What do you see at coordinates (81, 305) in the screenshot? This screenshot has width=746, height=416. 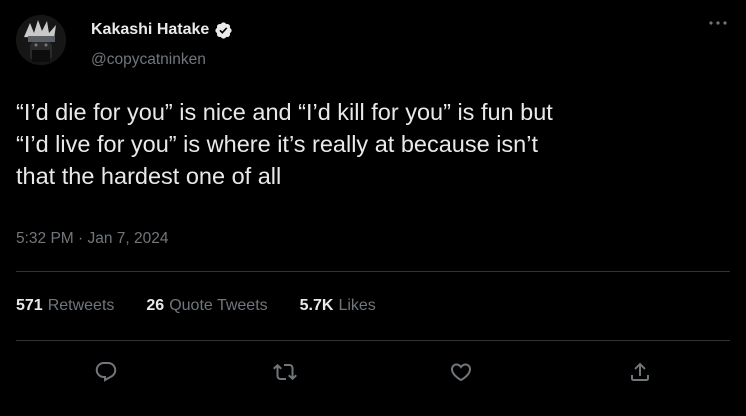 I see `retweets-label: Retweets` at bounding box center [81, 305].